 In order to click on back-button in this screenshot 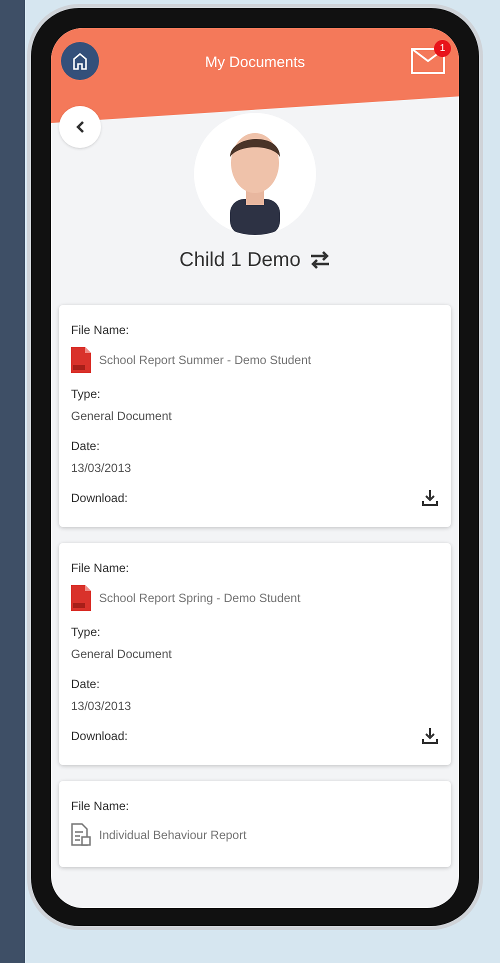, I will do `click(80, 127)`.